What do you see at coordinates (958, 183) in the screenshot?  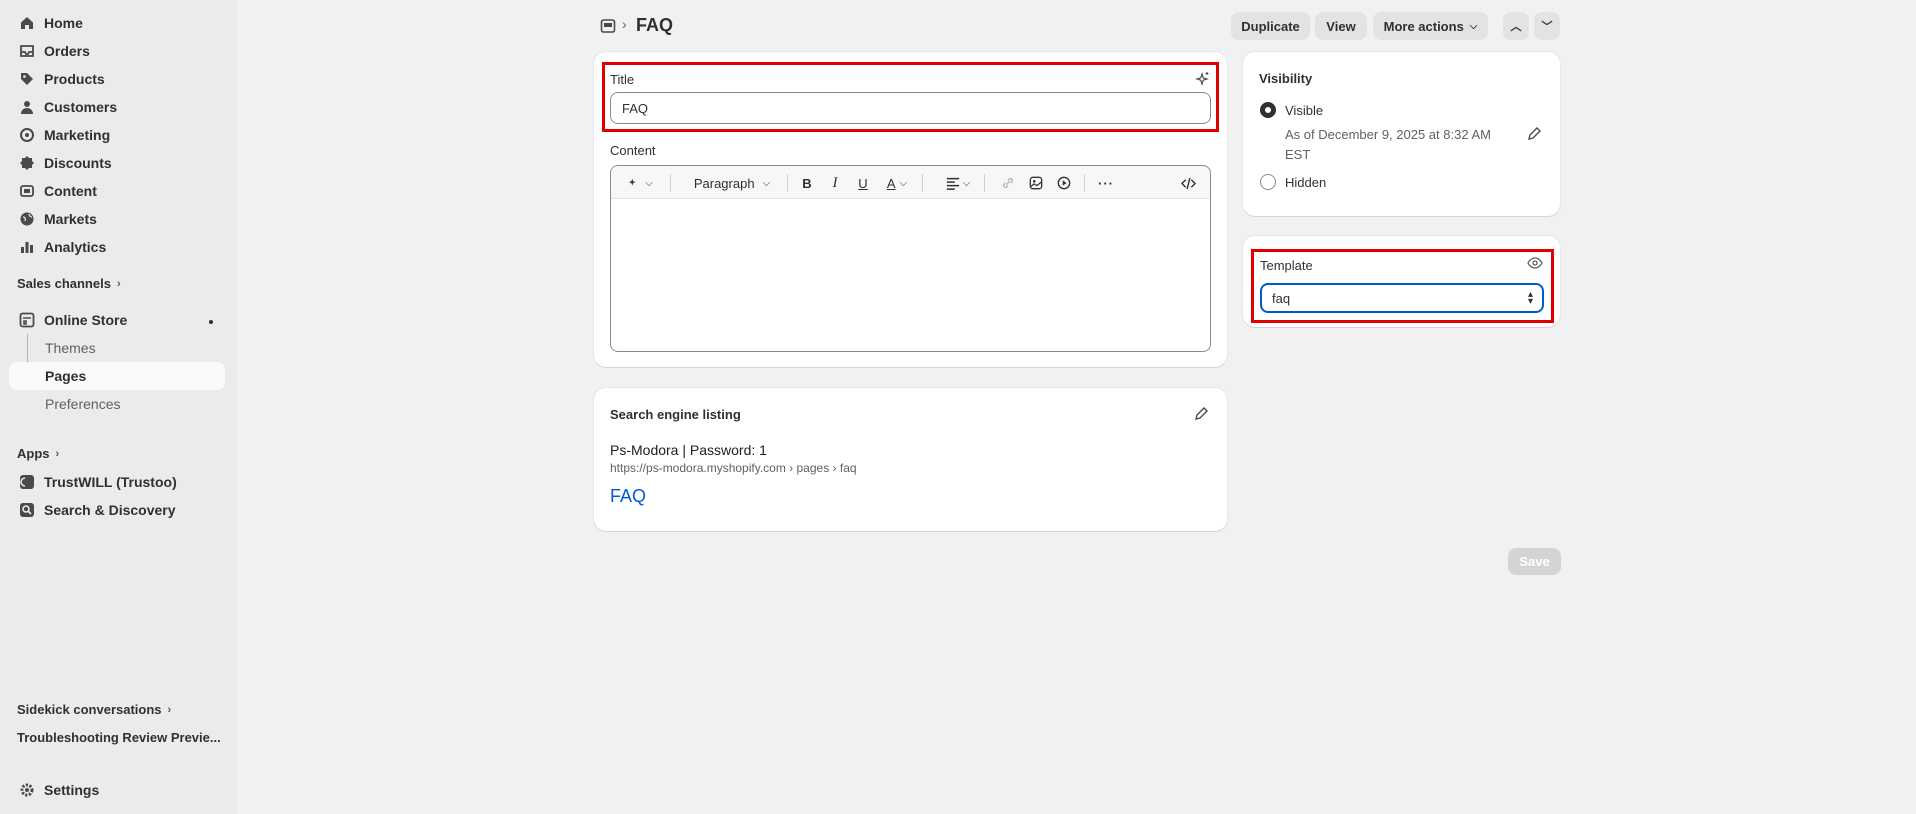 I see `align-icon: ⌵` at bounding box center [958, 183].